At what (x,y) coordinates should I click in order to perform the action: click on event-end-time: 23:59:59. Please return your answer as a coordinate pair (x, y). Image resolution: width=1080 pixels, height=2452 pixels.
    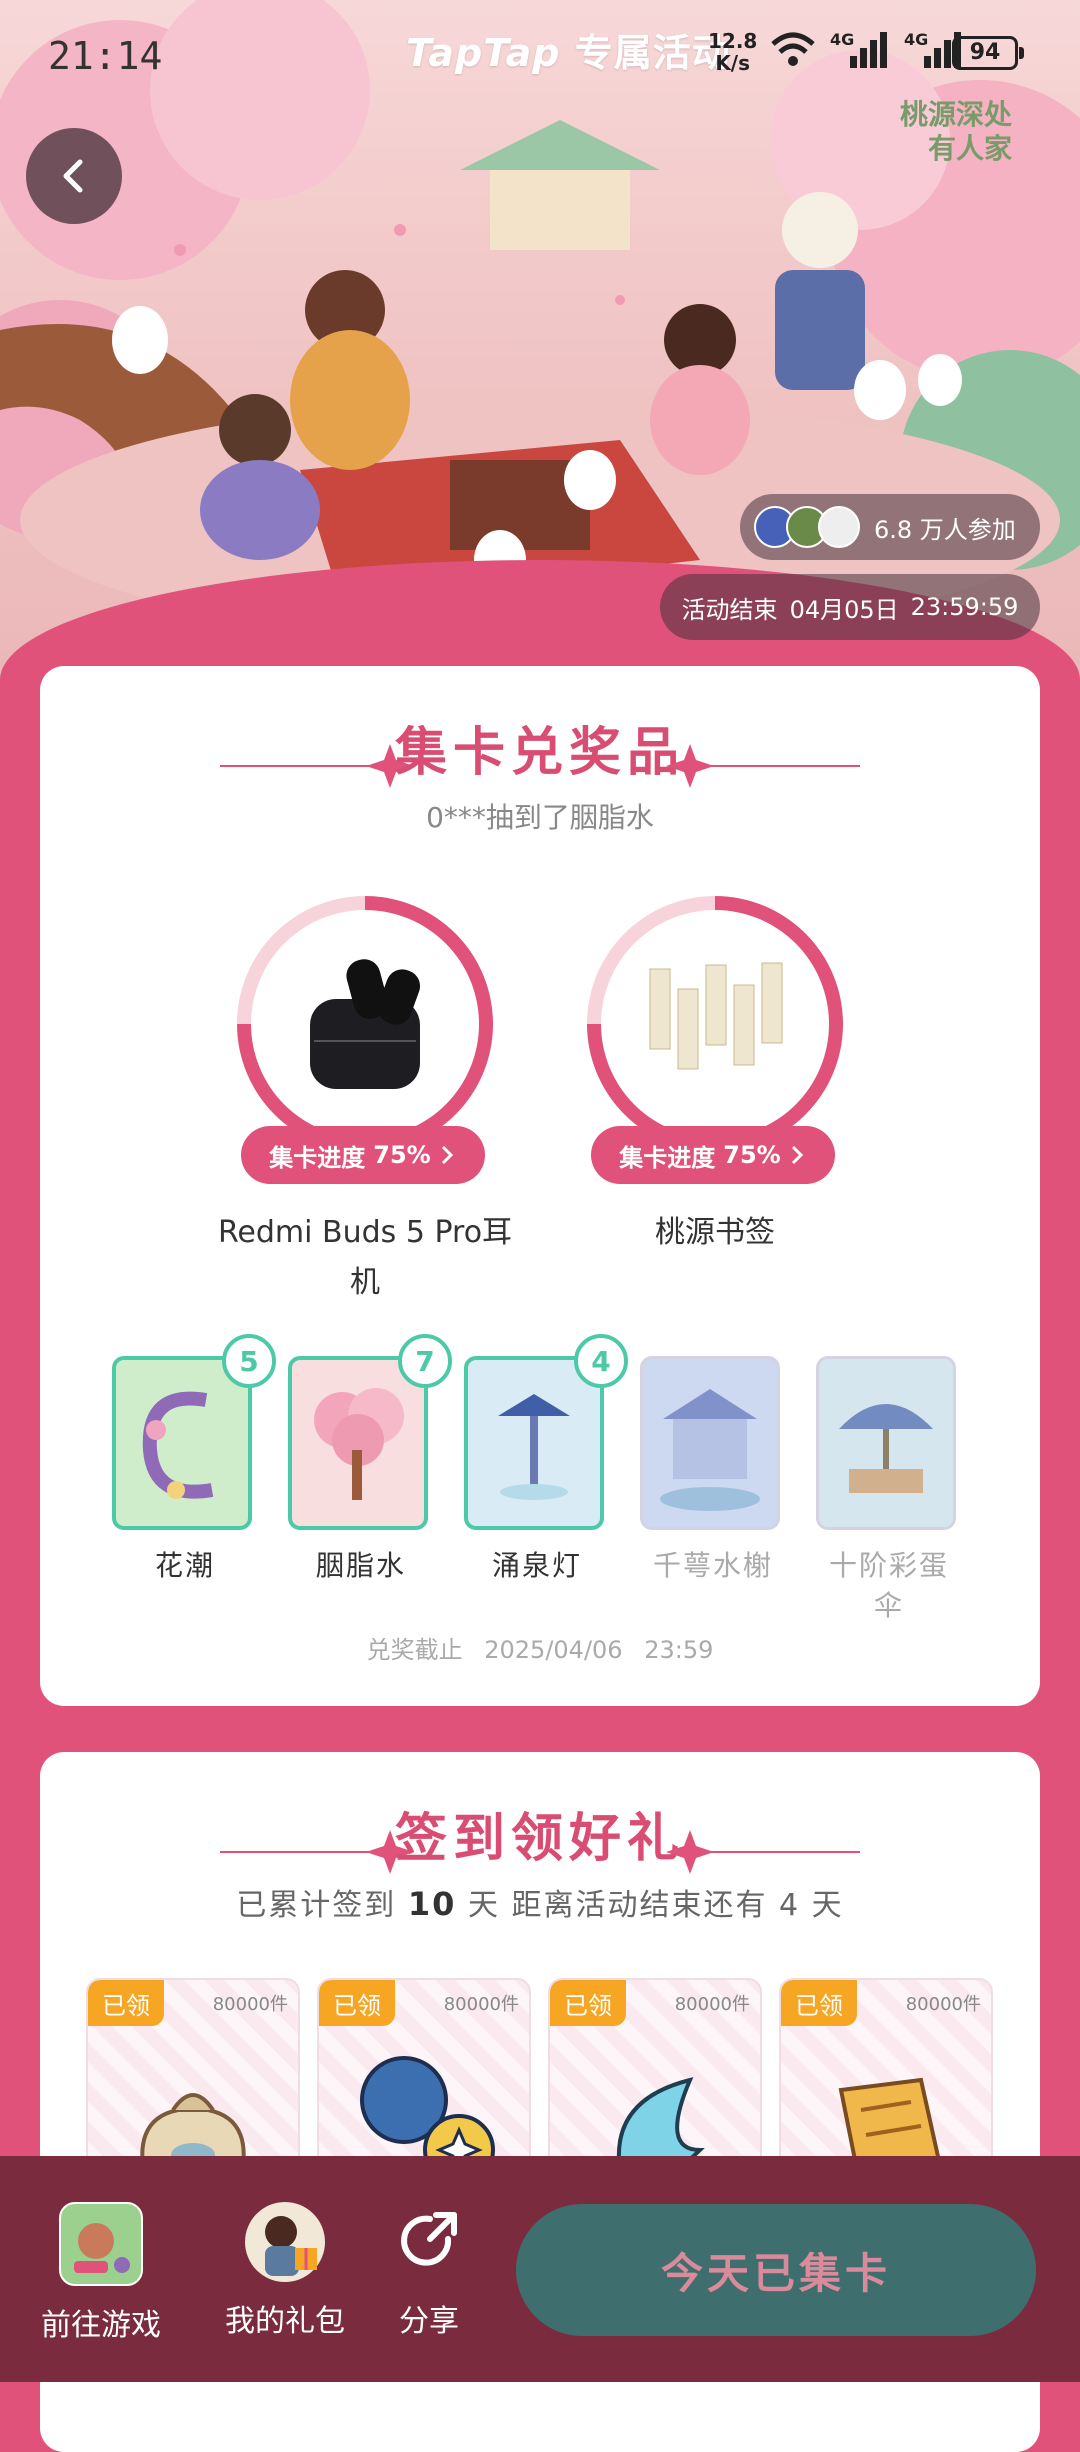
    Looking at the image, I should click on (964, 607).